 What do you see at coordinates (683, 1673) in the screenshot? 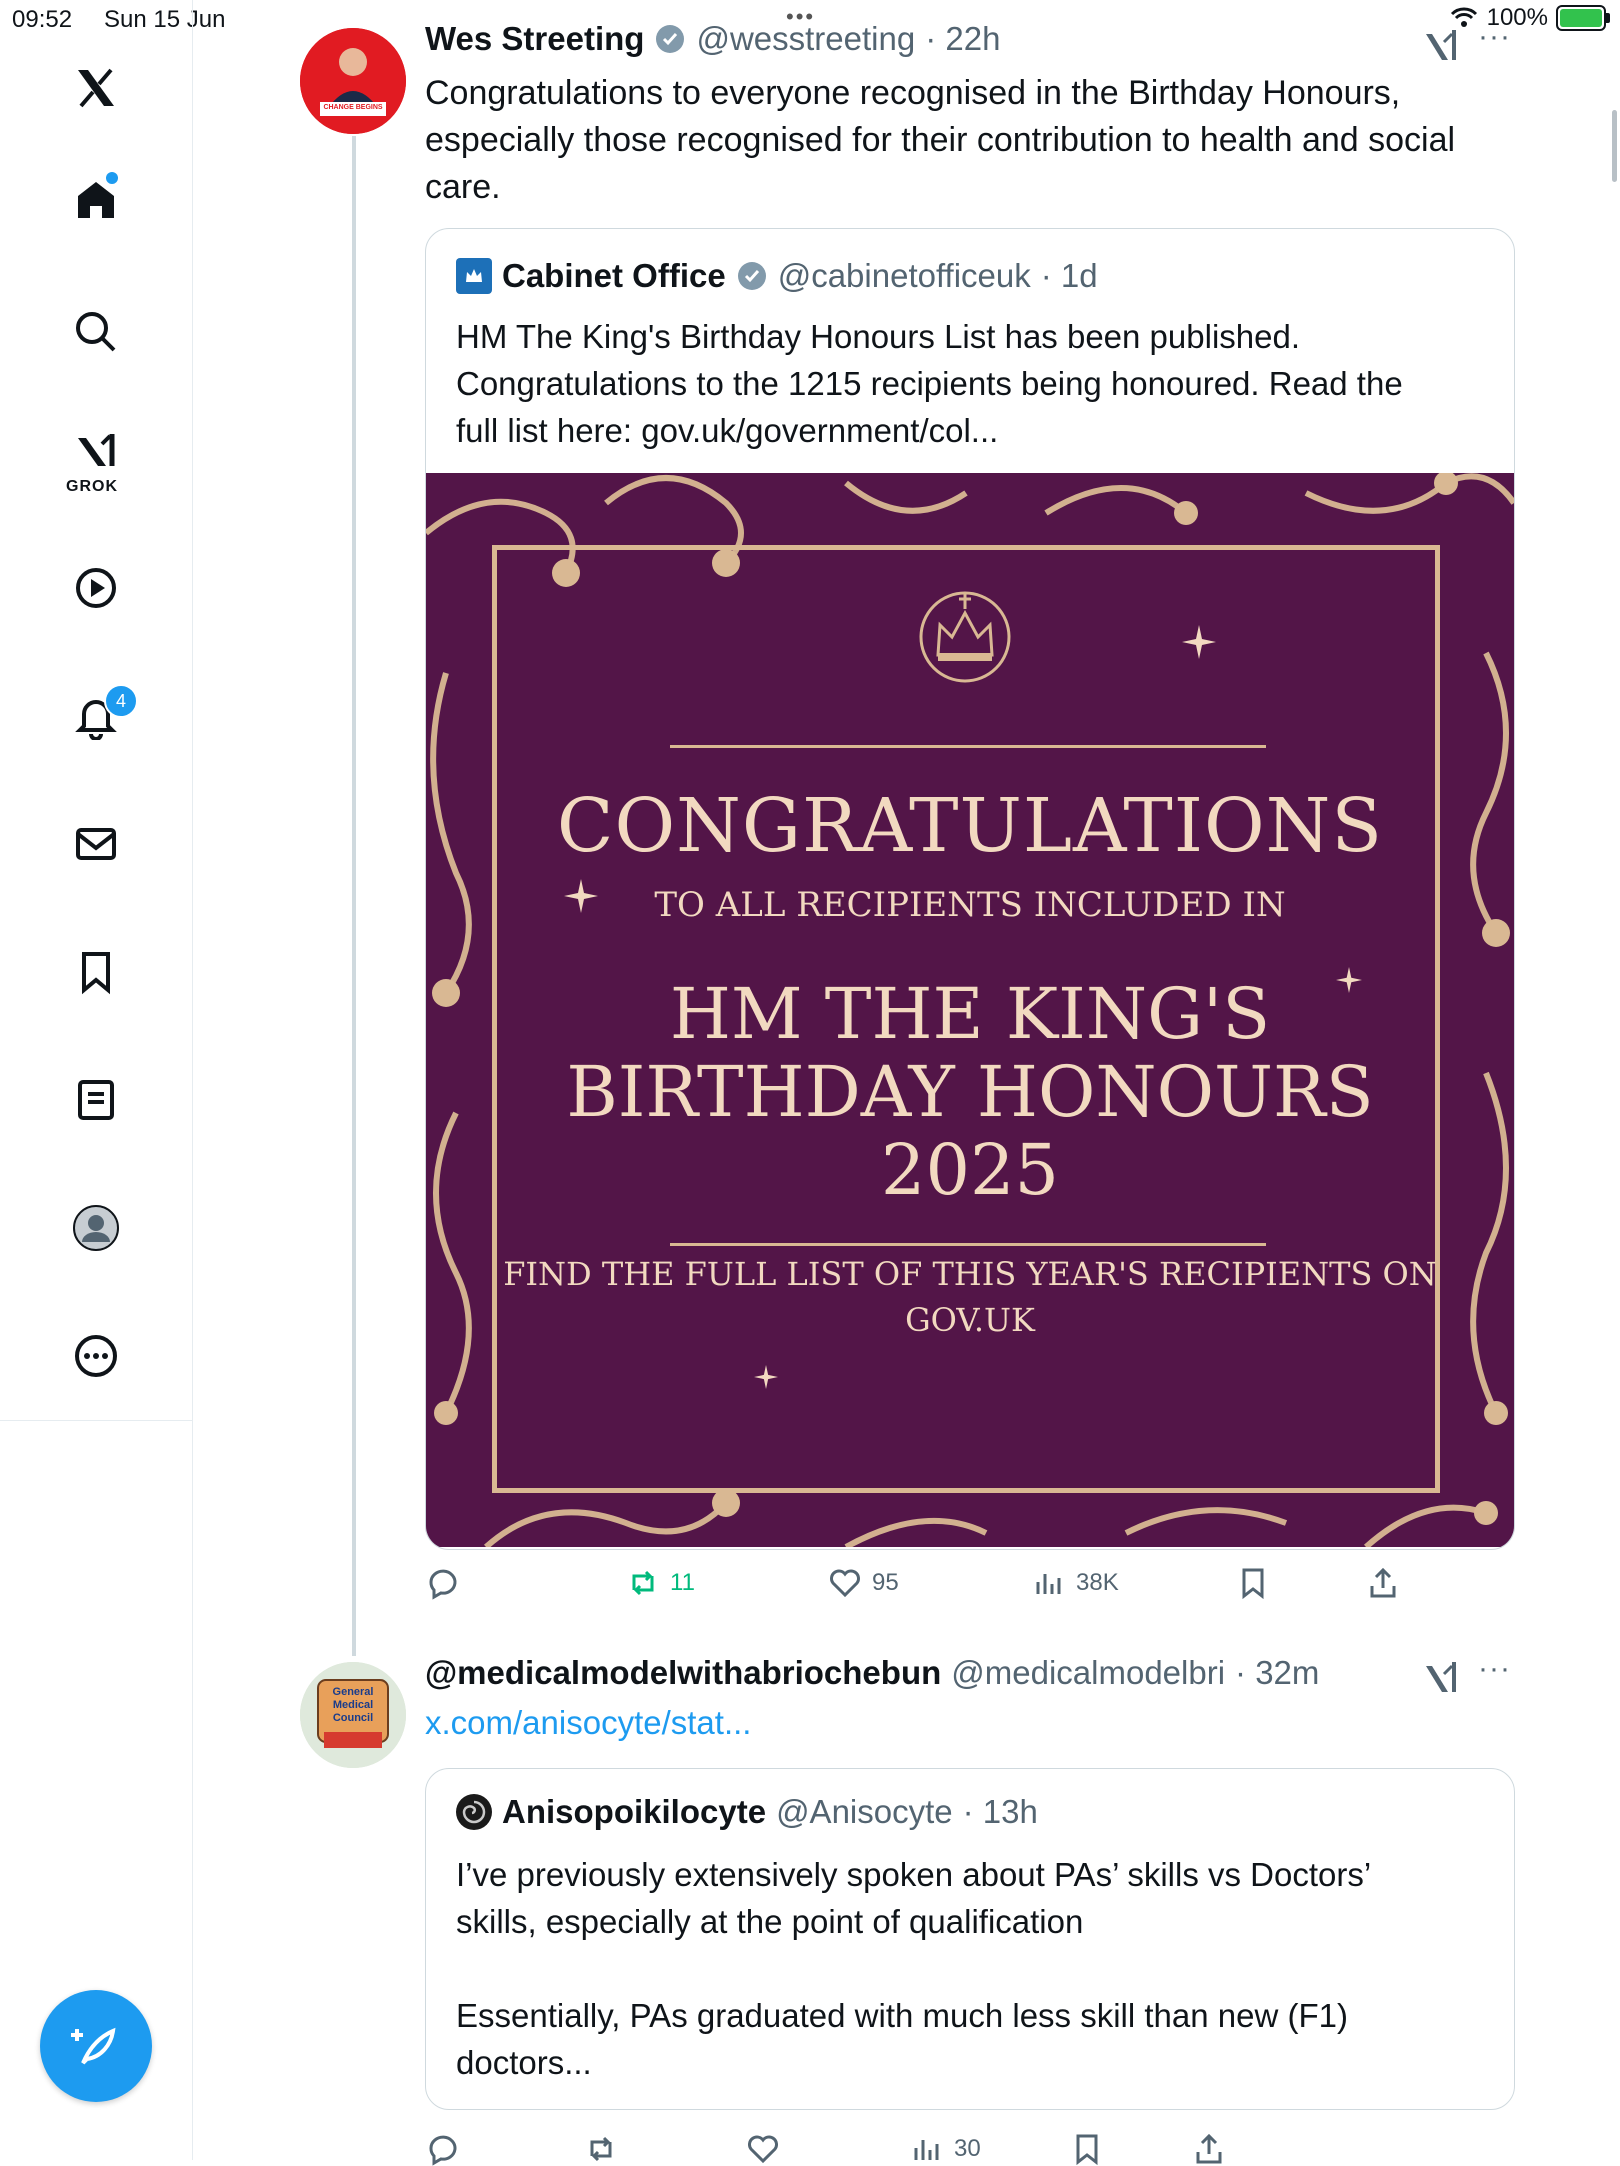
I see `tweet2-author-name: @medicalmodelwithabriochebun` at bounding box center [683, 1673].